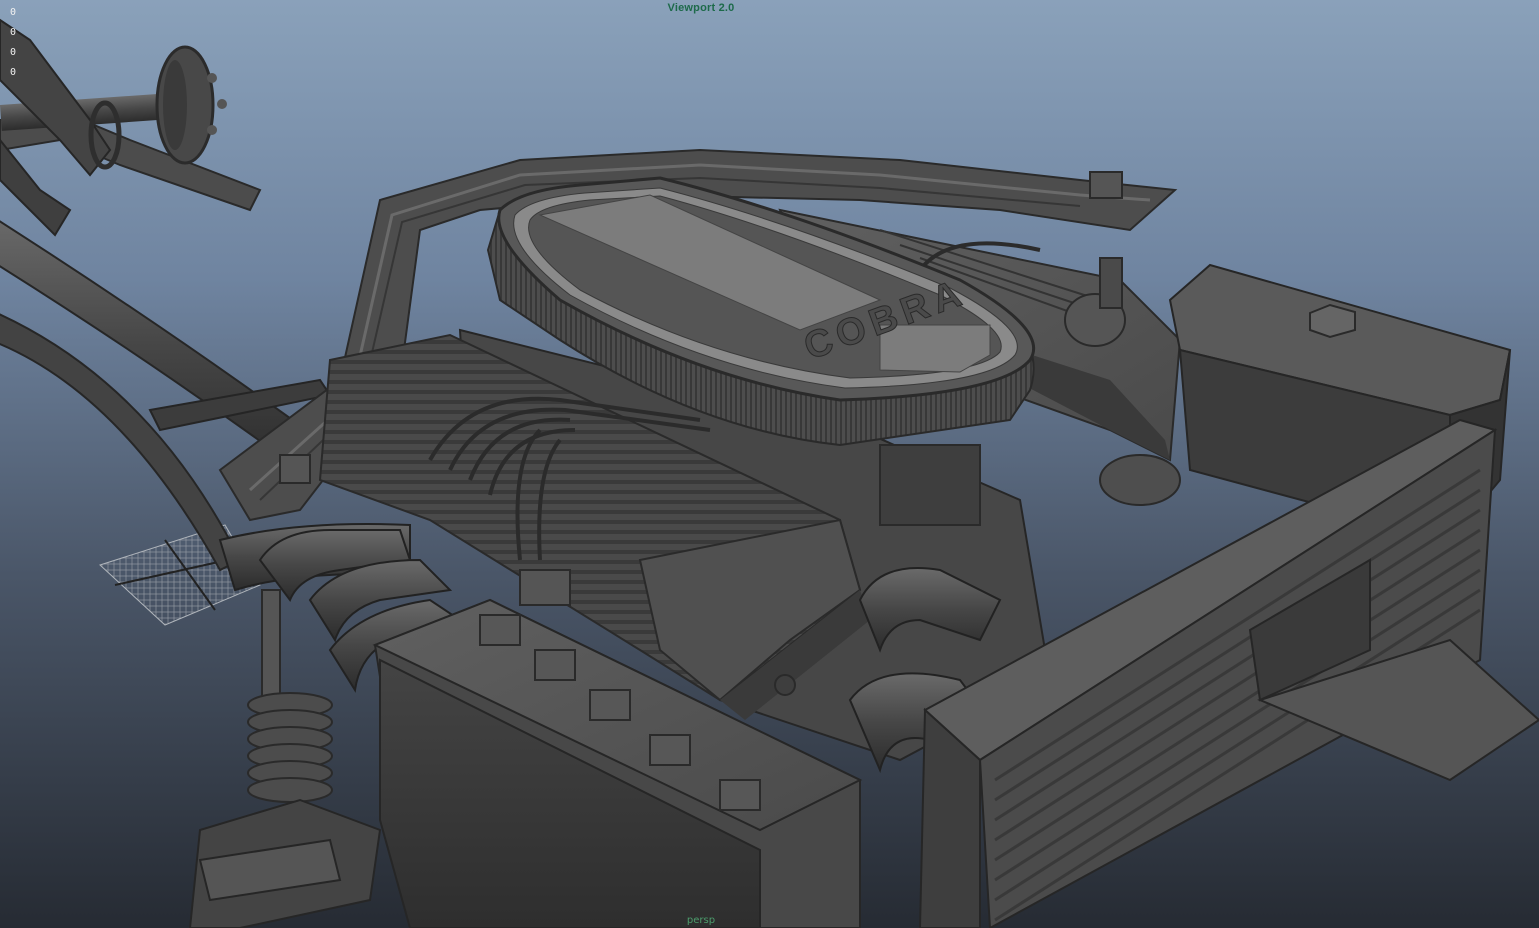  Describe the element at coordinates (545, 587) in the screenshot. I see `distributor-cap` at that location.